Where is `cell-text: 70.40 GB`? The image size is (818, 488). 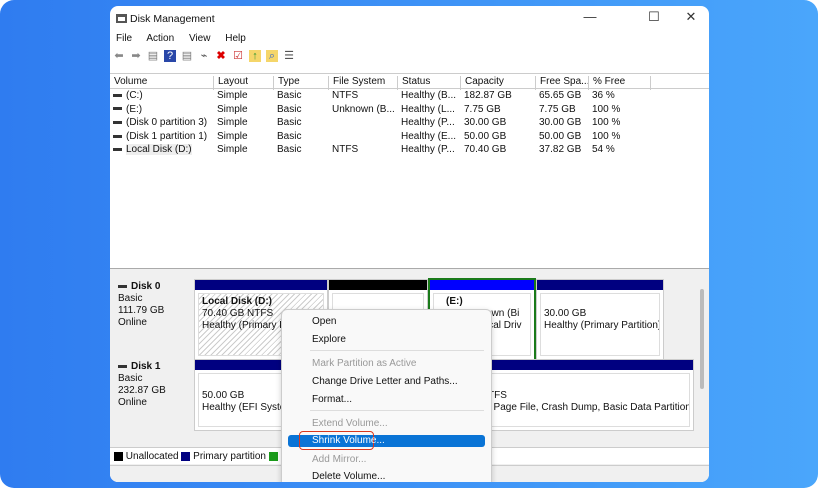 cell-text: 70.40 GB is located at coordinates (485, 150).